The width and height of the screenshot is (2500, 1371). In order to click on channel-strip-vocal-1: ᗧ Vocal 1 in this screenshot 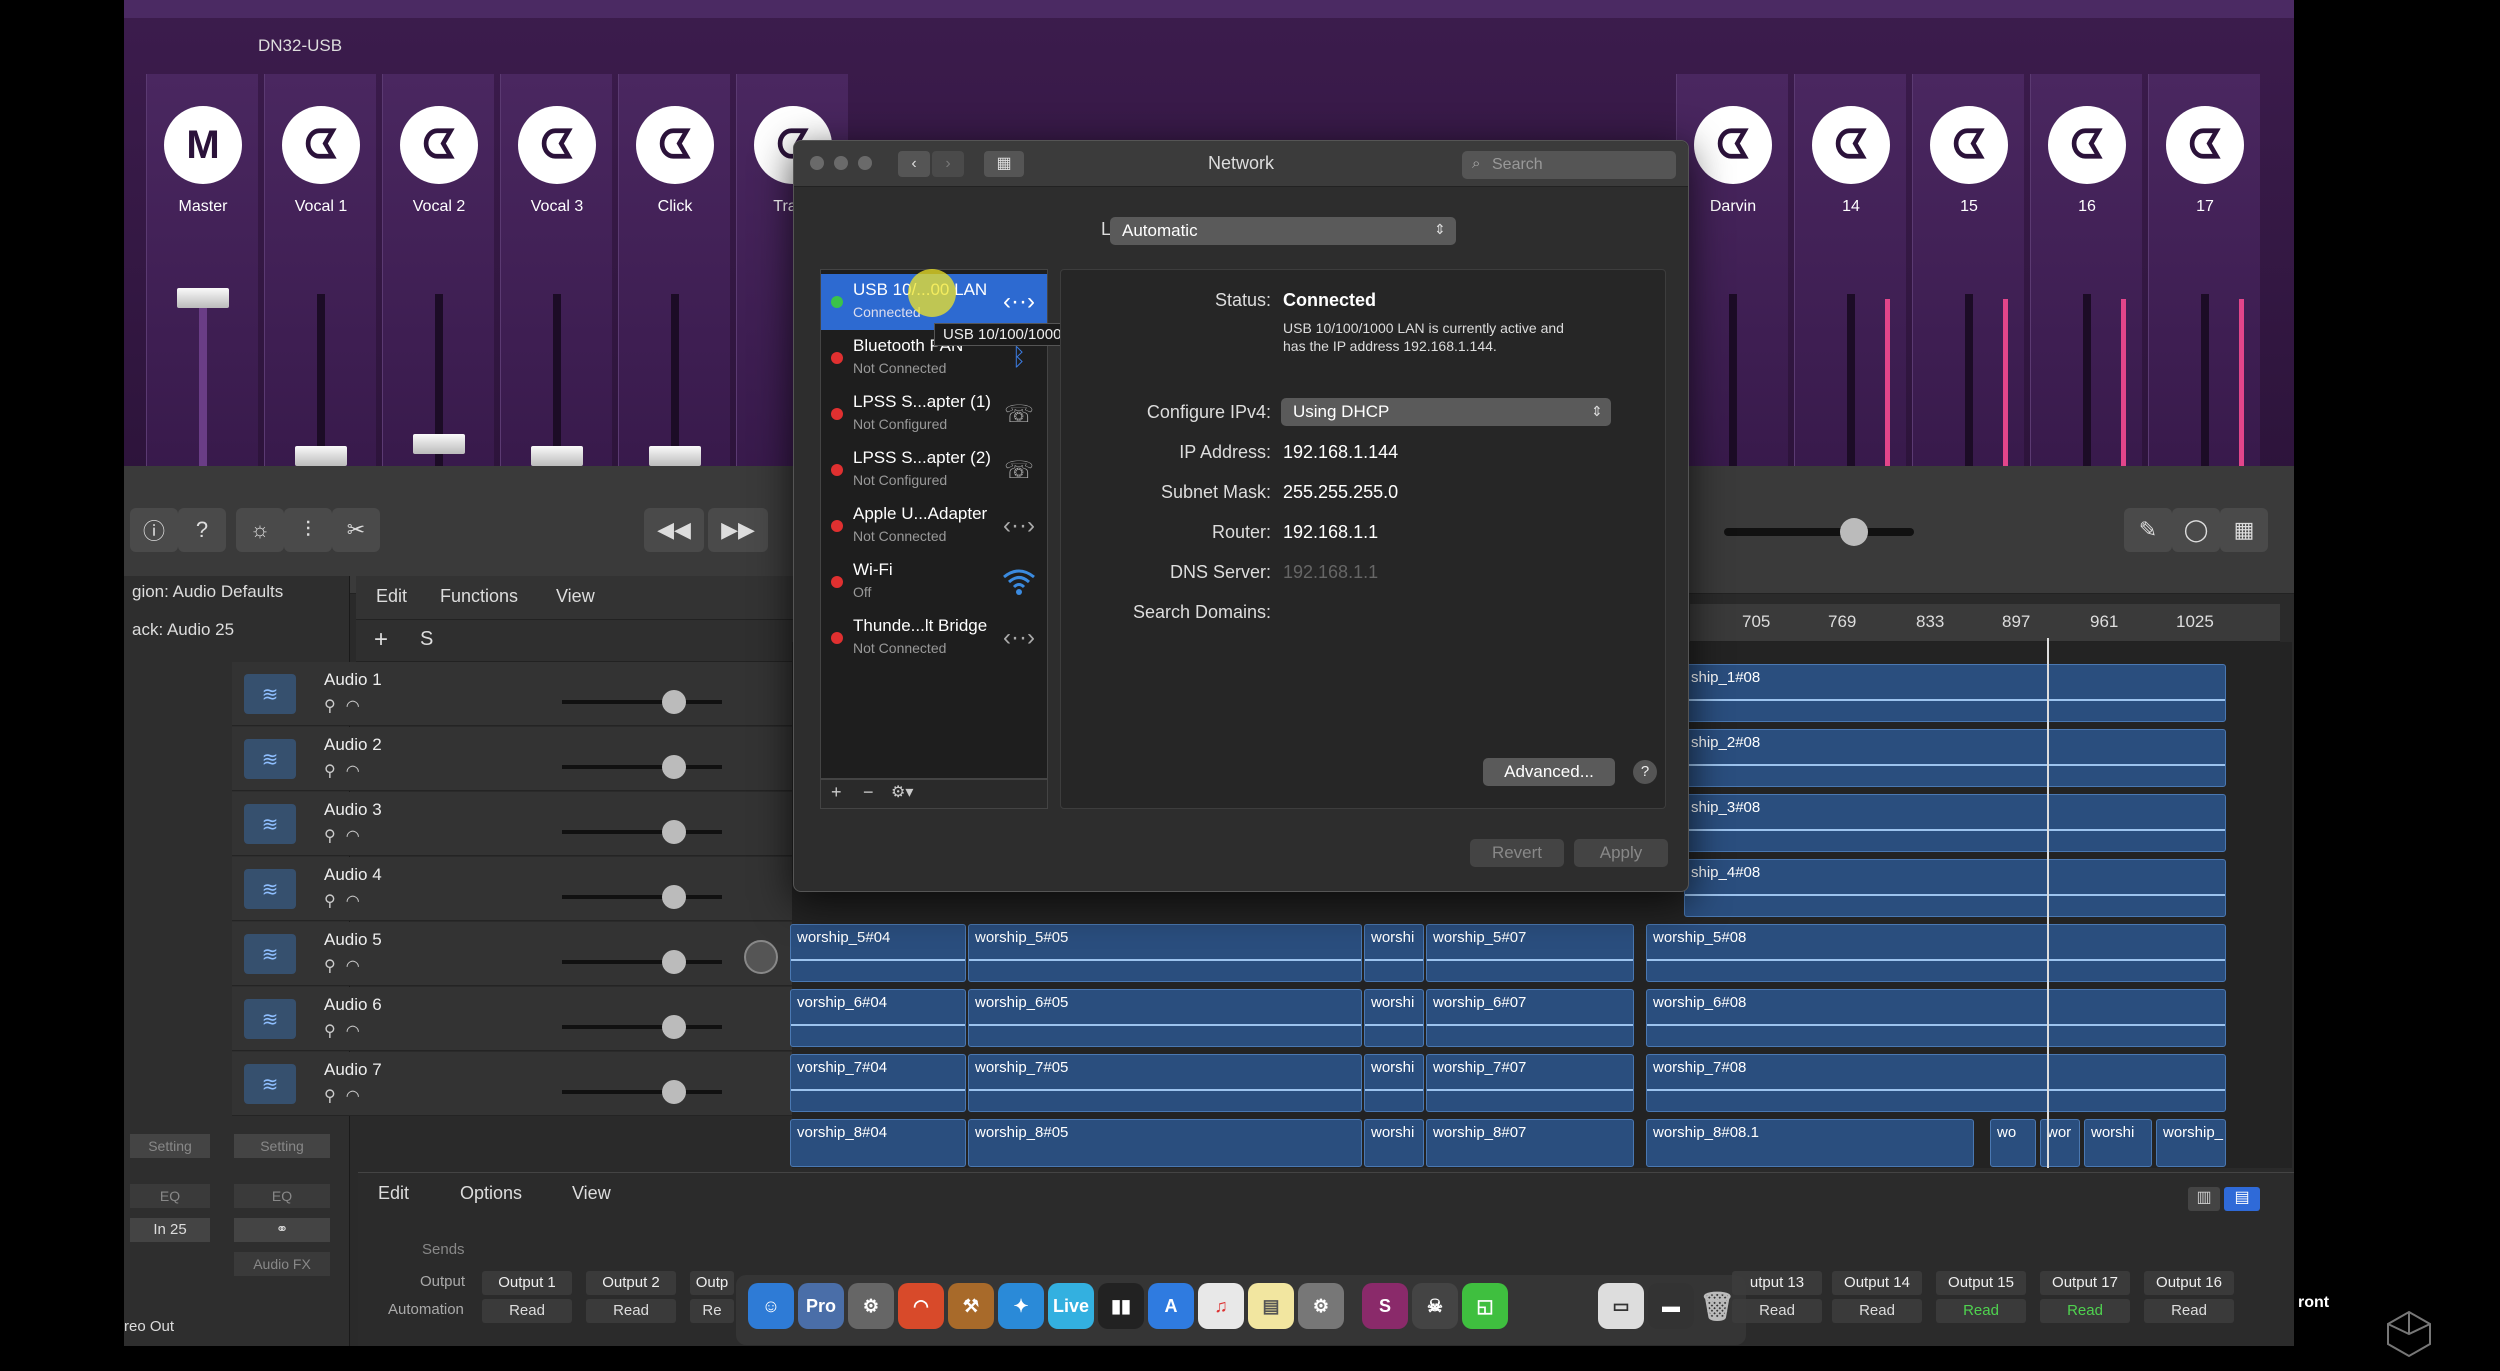, I will do `click(320, 272)`.